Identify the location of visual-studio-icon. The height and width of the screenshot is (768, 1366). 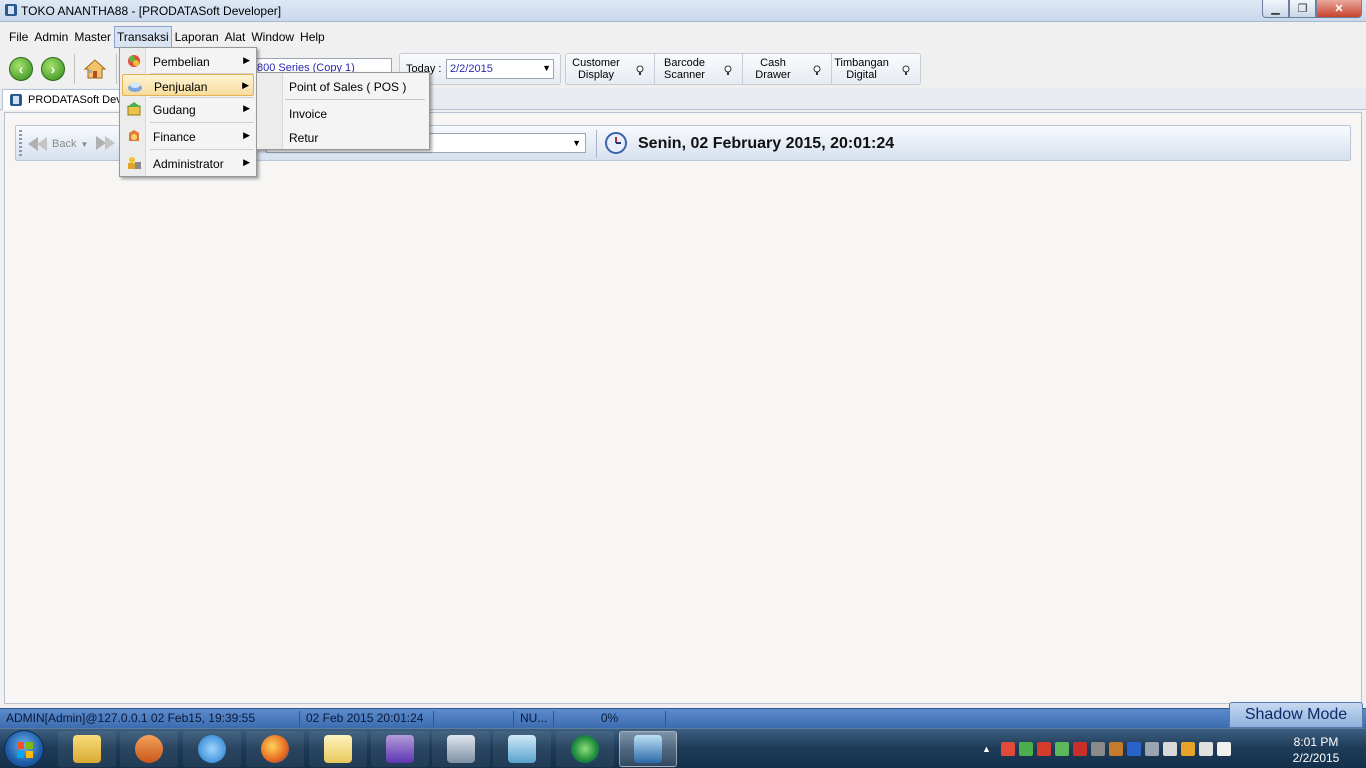
(400, 749).